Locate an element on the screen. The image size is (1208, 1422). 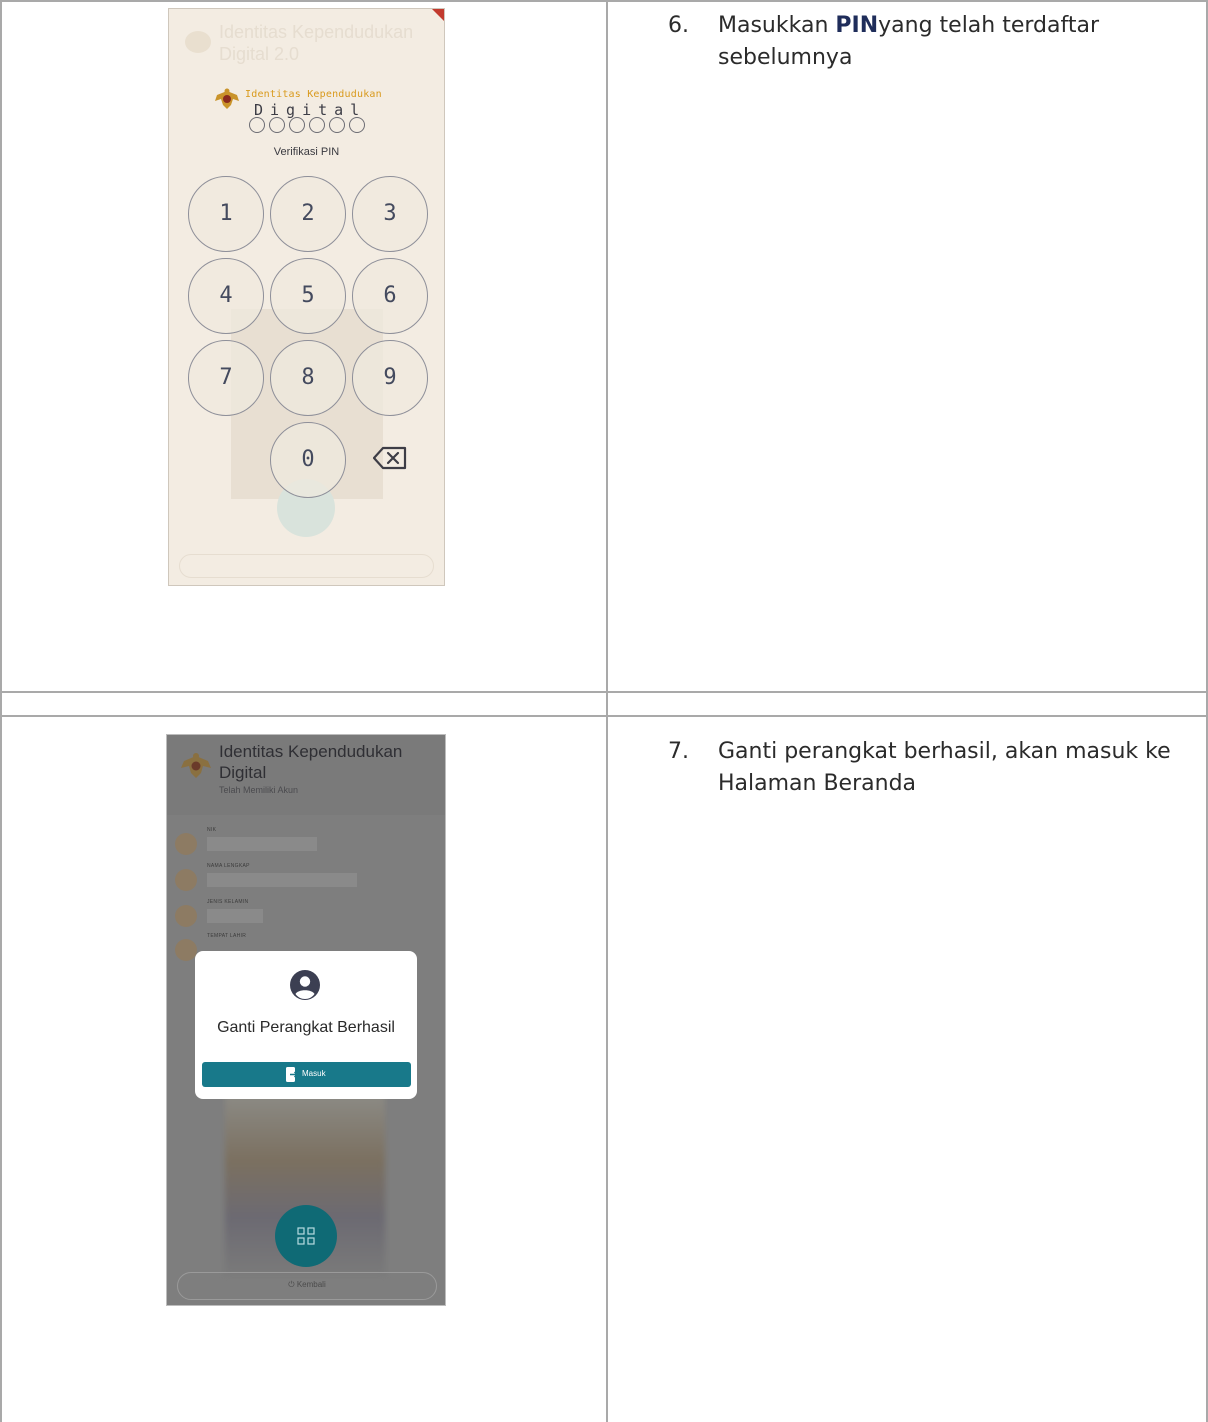
power-icon: ⏻ is located at coordinates (291, 1284).